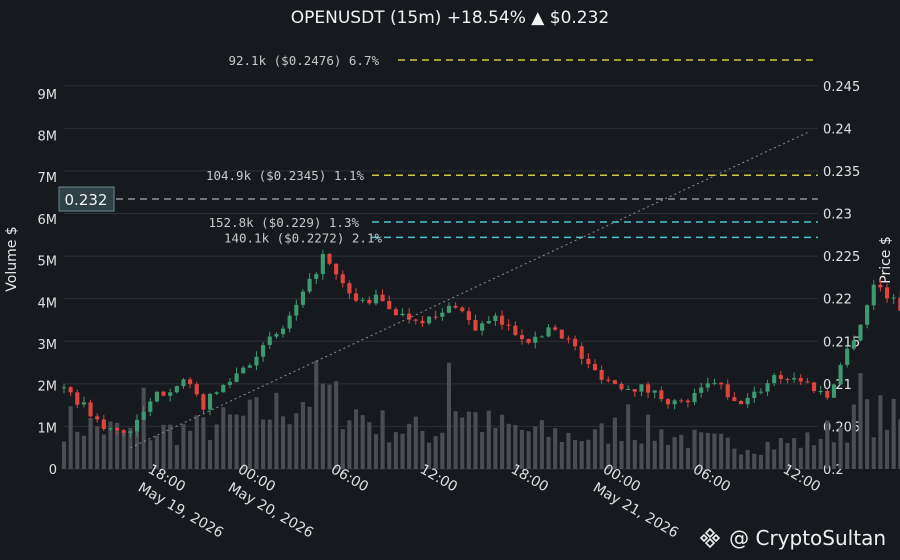 The width and height of the screenshot is (900, 560). I want to click on price-tick-label: 0.23, so click(837, 215).